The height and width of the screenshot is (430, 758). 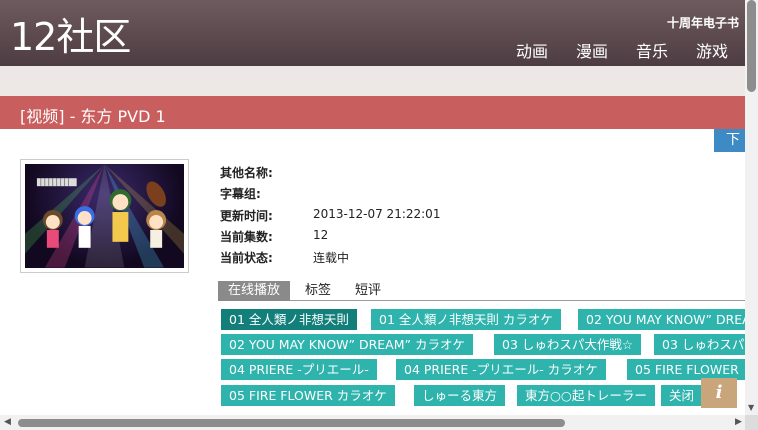 What do you see at coordinates (606, 50) in the screenshot?
I see `nav-item-manga: 漫画` at bounding box center [606, 50].